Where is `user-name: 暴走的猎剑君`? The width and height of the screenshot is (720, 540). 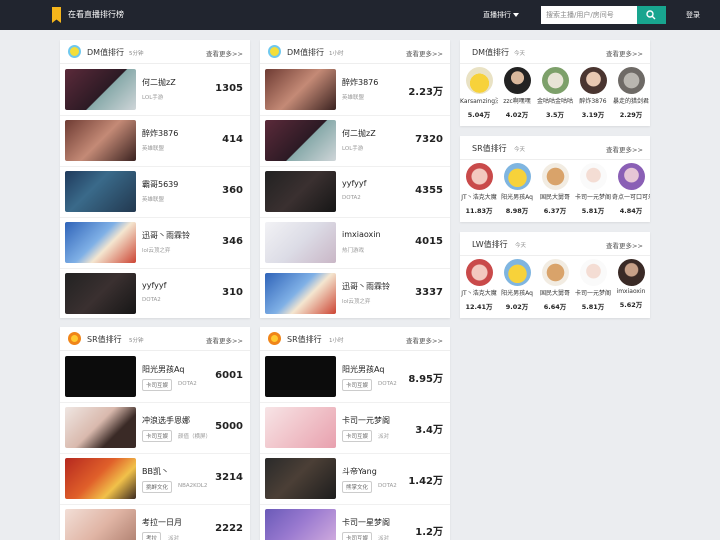 user-name: 暴走的猎剑君 is located at coordinates (631, 100).